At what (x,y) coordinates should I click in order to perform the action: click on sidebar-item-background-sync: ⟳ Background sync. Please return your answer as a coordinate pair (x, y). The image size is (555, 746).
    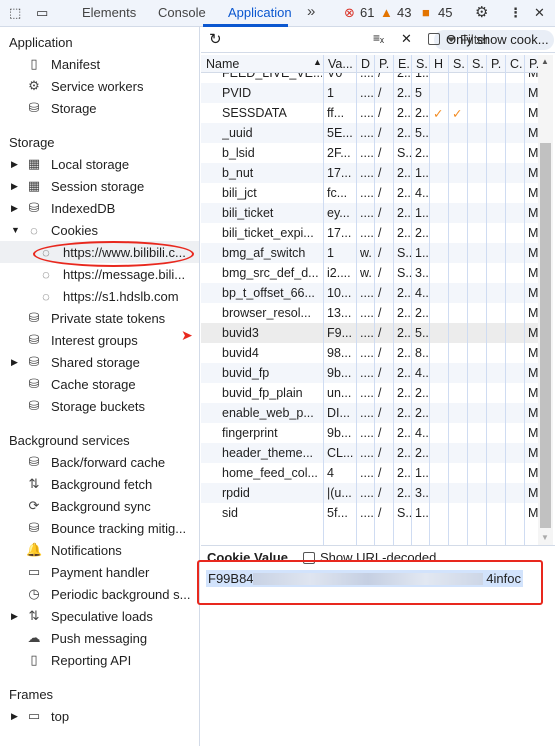
    Looking at the image, I should click on (99, 506).